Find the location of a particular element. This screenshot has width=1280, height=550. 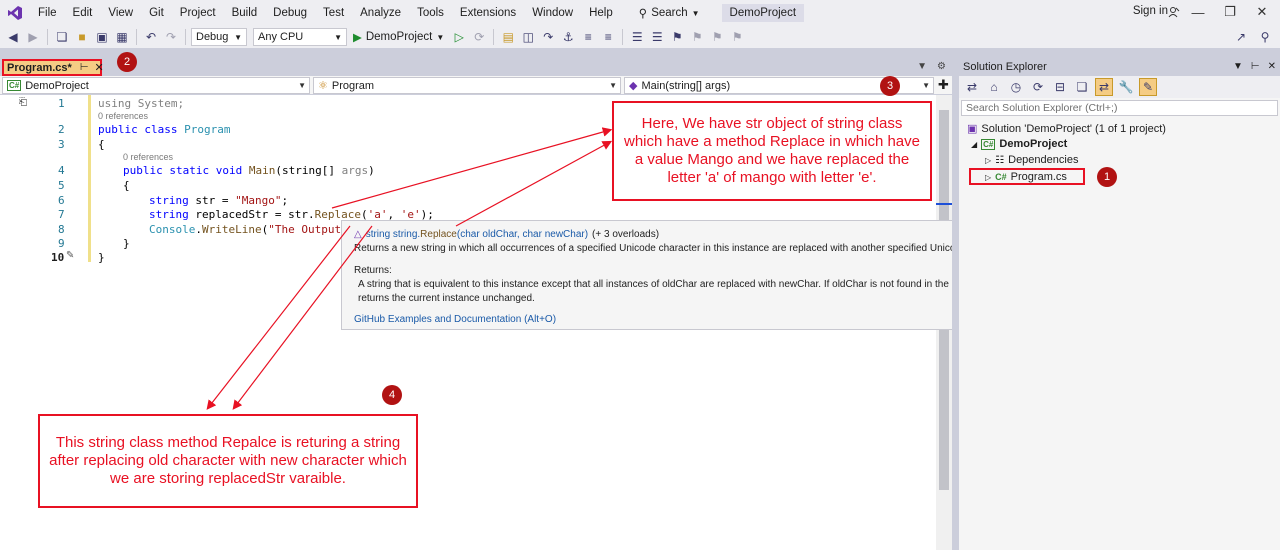

start-without-debugging-icon: ▷ is located at coordinates (459, 37).